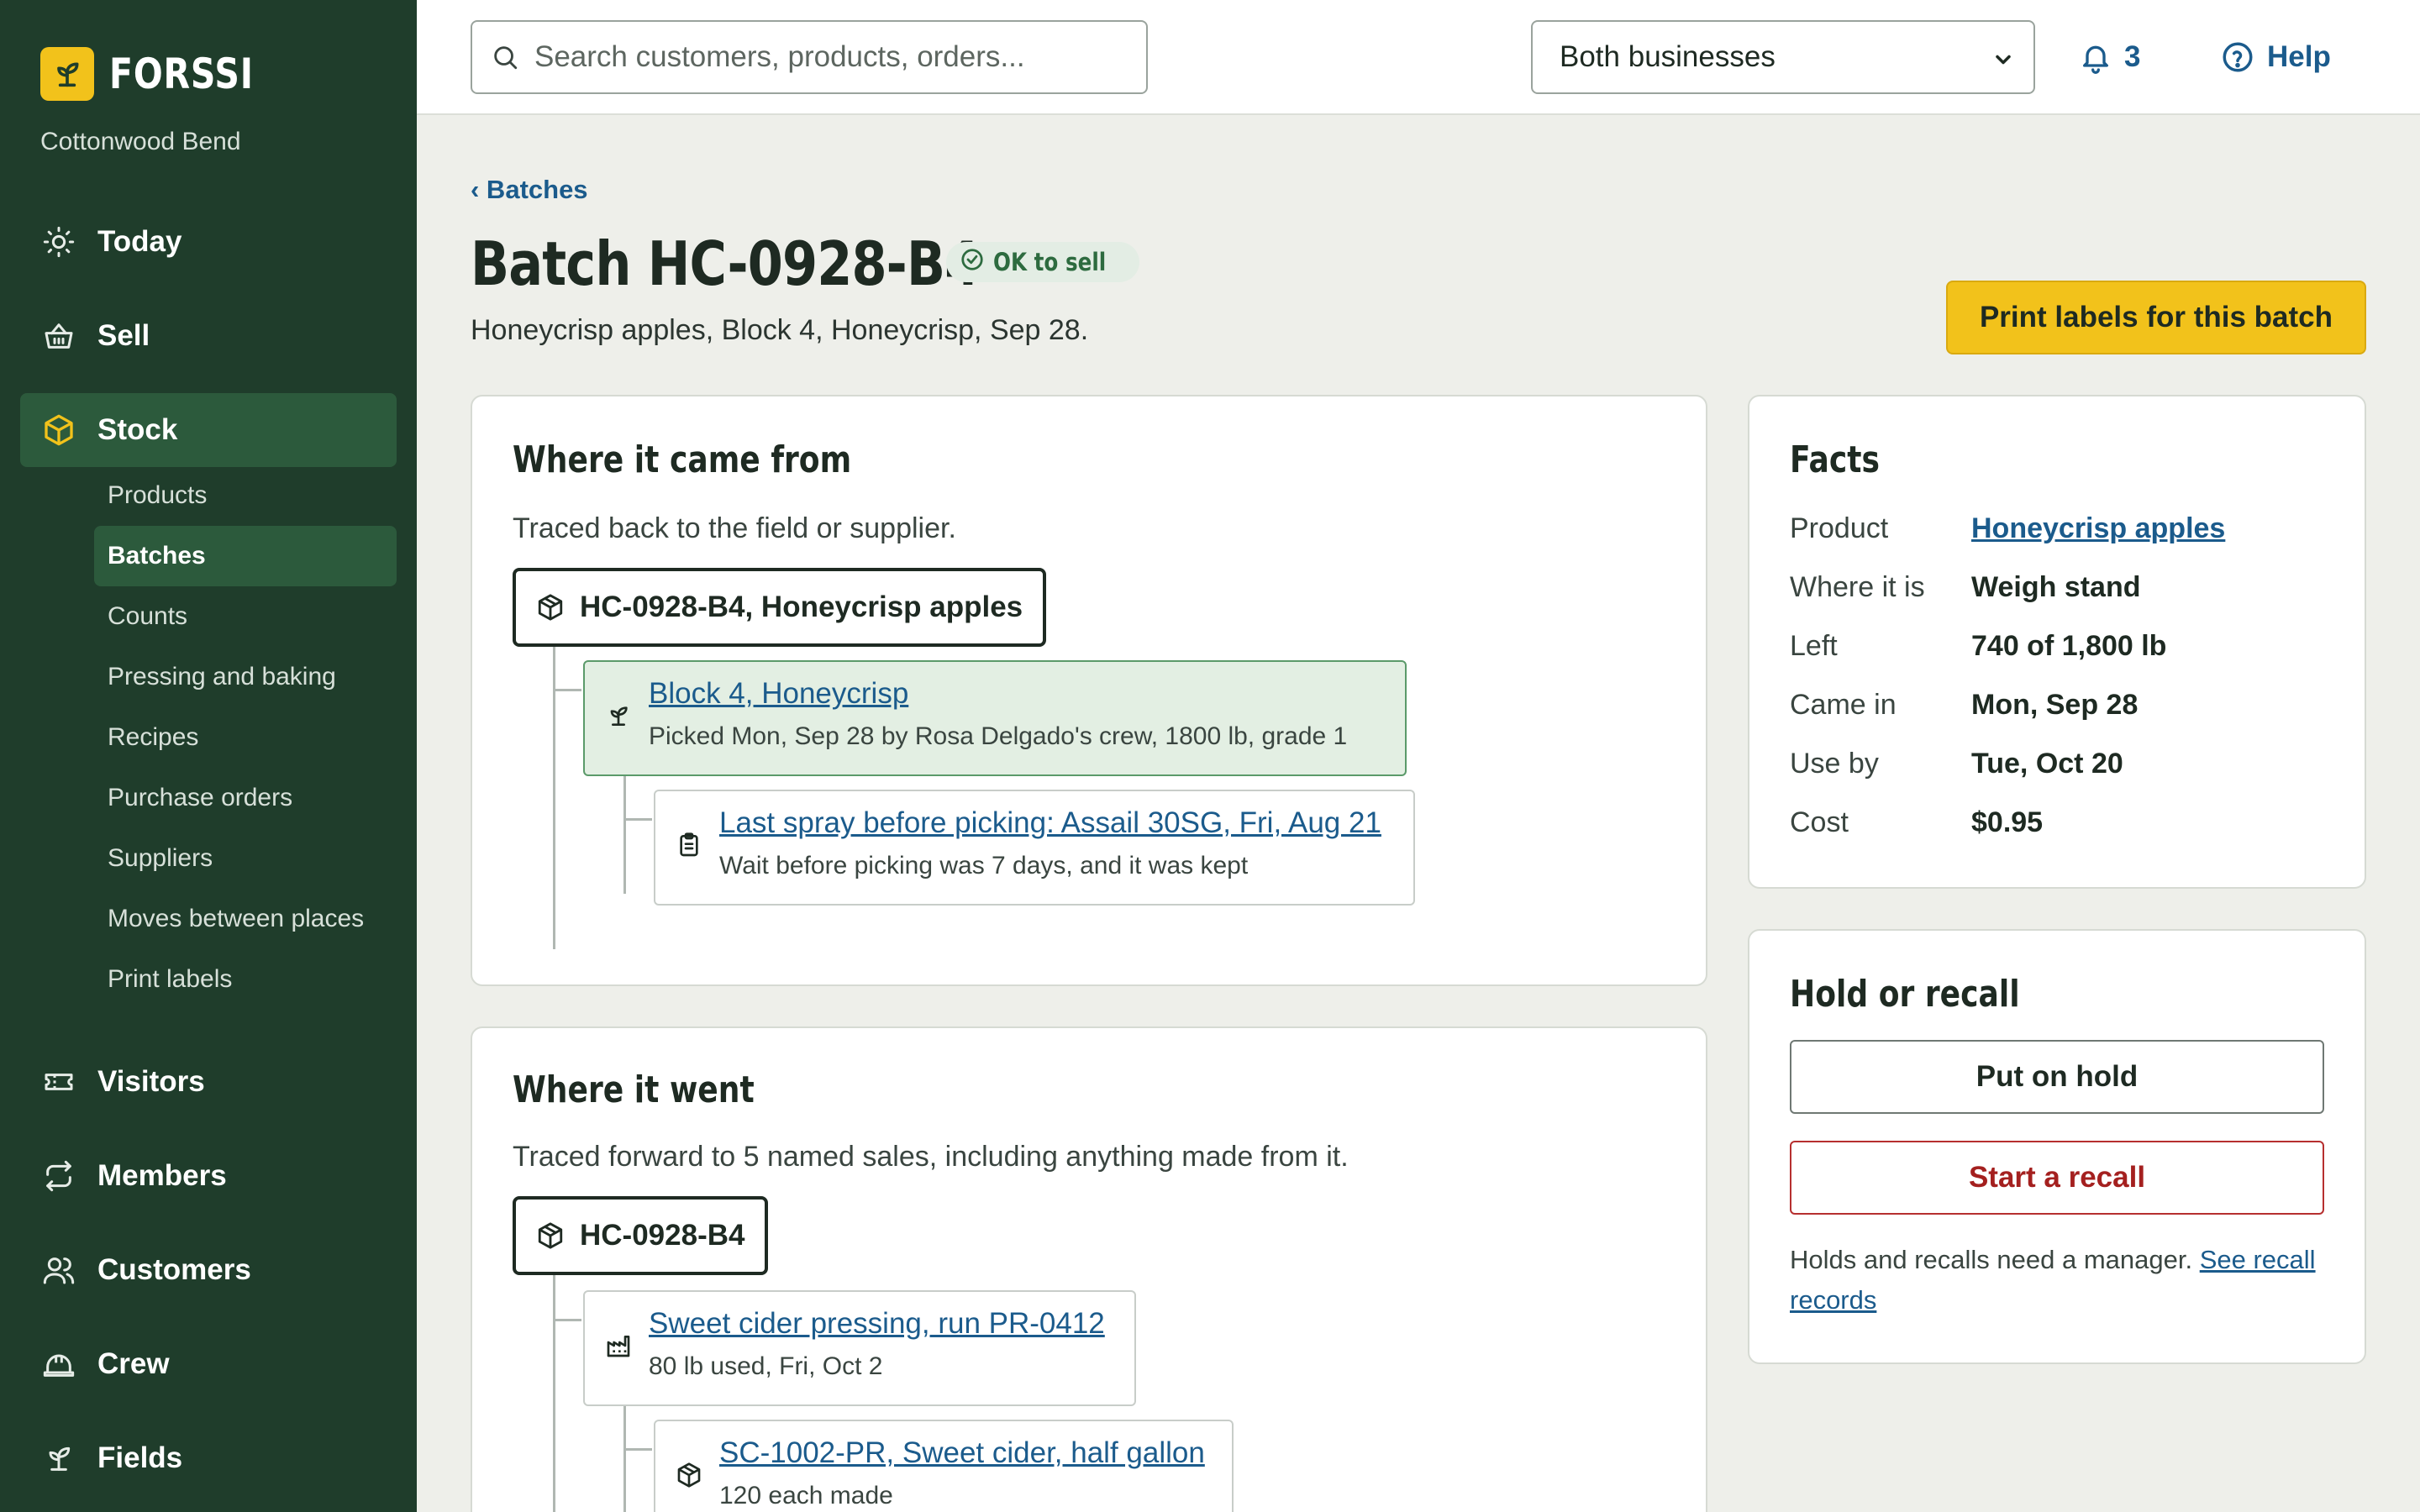 The image size is (2420, 1512). What do you see at coordinates (2132, 56) in the screenshot?
I see `notification-count: 3` at bounding box center [2132, 56].